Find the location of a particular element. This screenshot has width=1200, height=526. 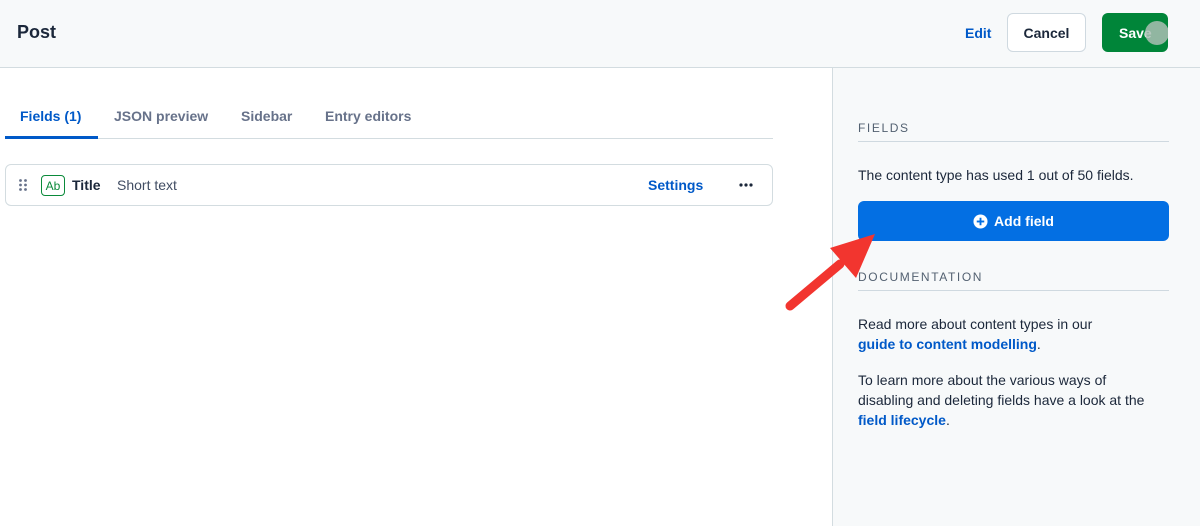

fields-section-heading: FIELDS is located at coordinates (1013, 131).